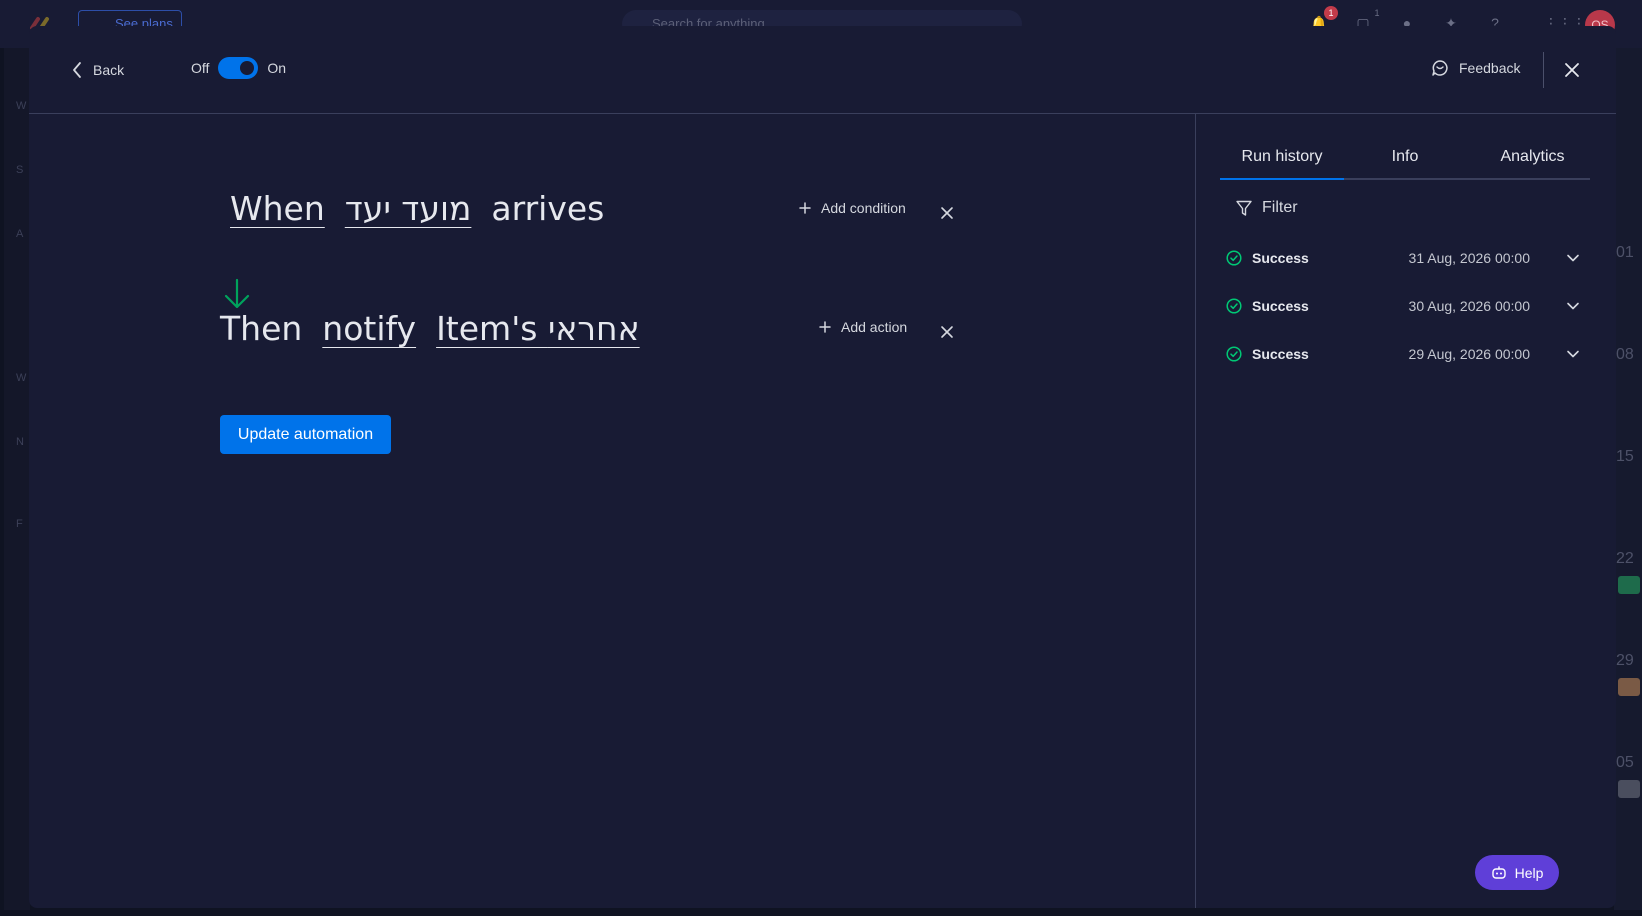 This screenshot has width=1642, height=916. What do you see at coordinates (1532, 160) in the screenshot?
I see `tab-analytics: Analytics` at bounding box center [1532, 160].